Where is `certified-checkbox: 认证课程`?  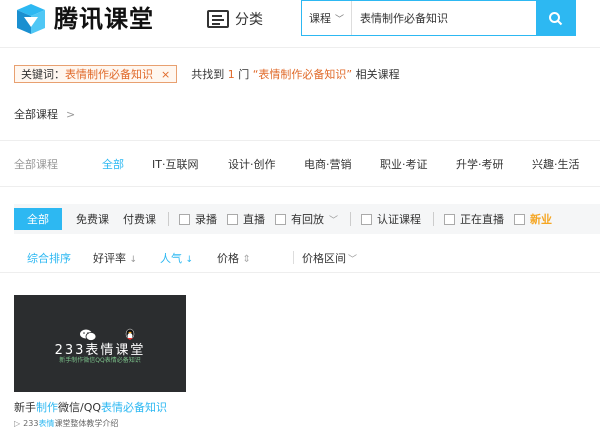
certified-checkbox: 认证课程 is located at coordinates (391, 219).